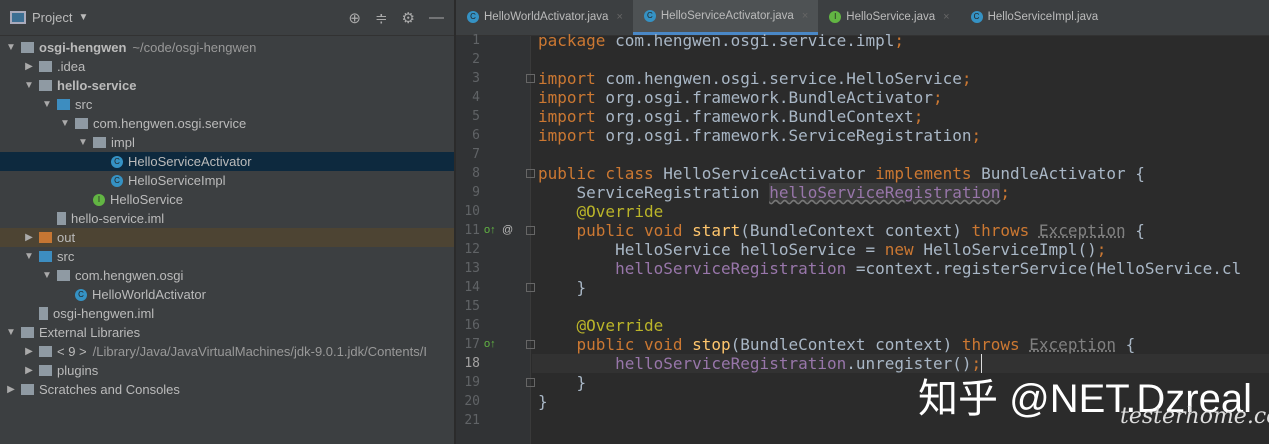 The width and height of the screenshot is (1269, 444). What do you see at coordinates (716, 230) in the screenshot?
I see `code-token: start` at bounding box center [716, 230].